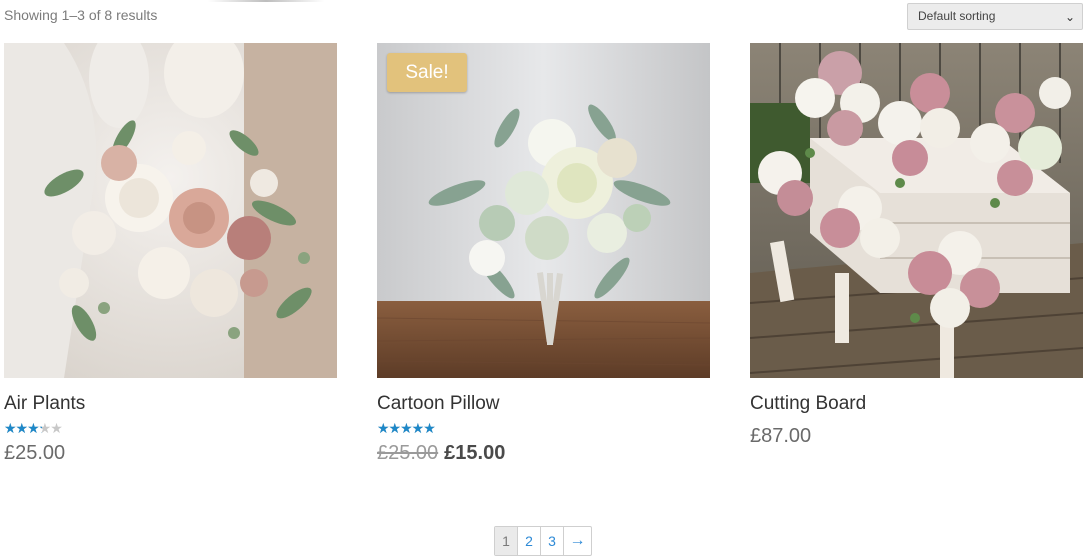 This screenshot has width=1088, height=560. I want to click on header-divider, so click(266, 1).